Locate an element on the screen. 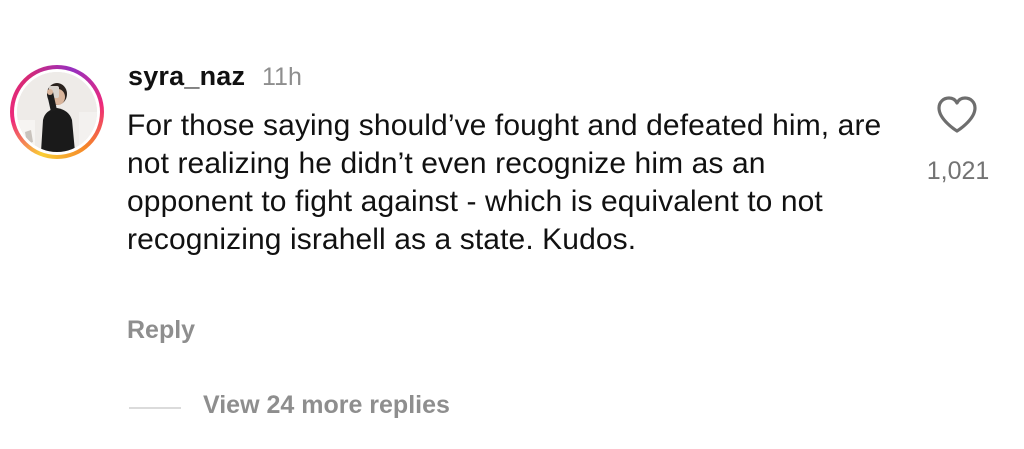  avatar-image is located at coordinates (57, 112).